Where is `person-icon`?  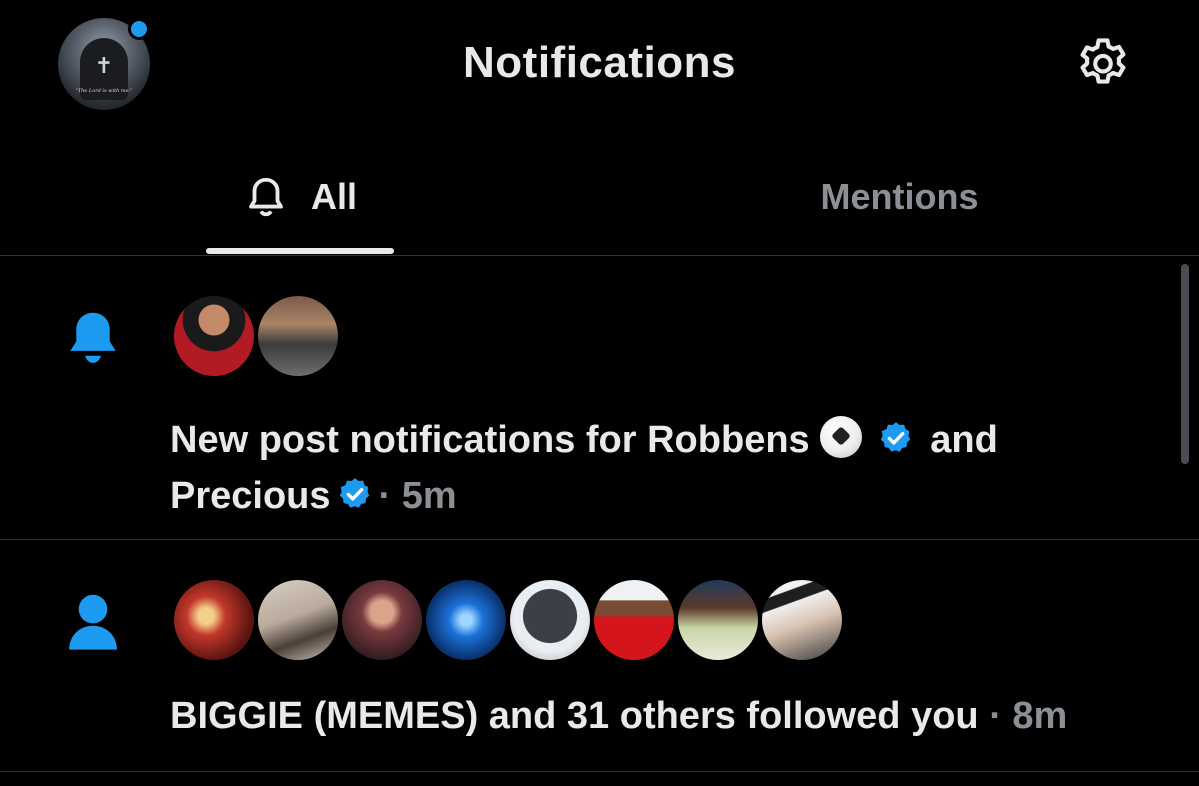
person-icon is located at coordinates (93, 623).